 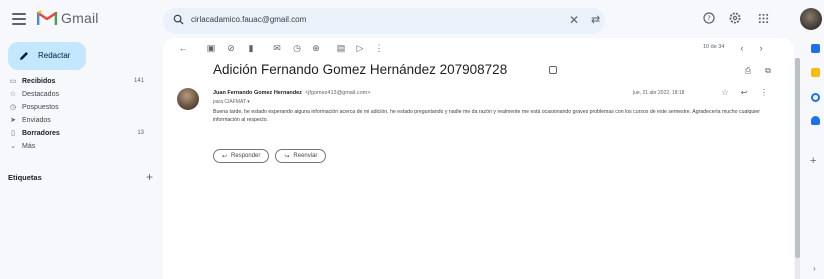 What do you see at coordinates (79, 107) in the screenshot?
I see `sidebar-item-snoozed: ◷ Pospuestos` at bounding box center [79, 107].